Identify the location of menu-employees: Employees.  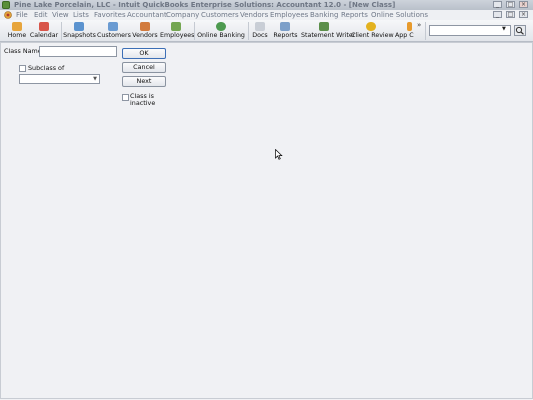
(289, 15).